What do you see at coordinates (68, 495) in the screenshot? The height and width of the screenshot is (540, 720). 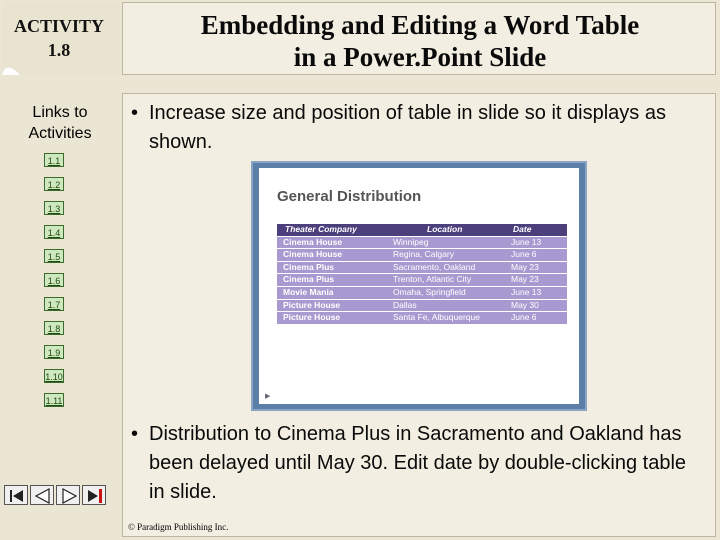 I see `next-slide-icon` at bounding box center [68, 495].